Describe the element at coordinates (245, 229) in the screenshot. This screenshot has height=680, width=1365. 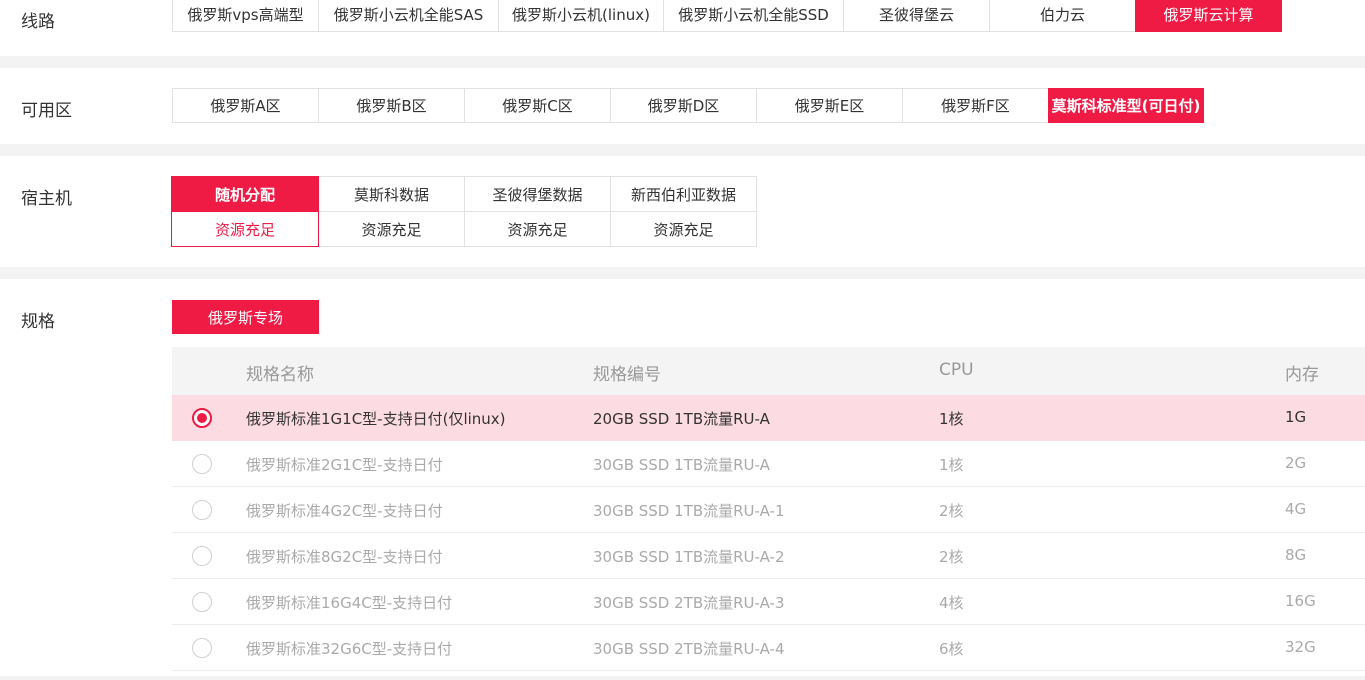
I see `host-status-active: 资源充足` at that location.